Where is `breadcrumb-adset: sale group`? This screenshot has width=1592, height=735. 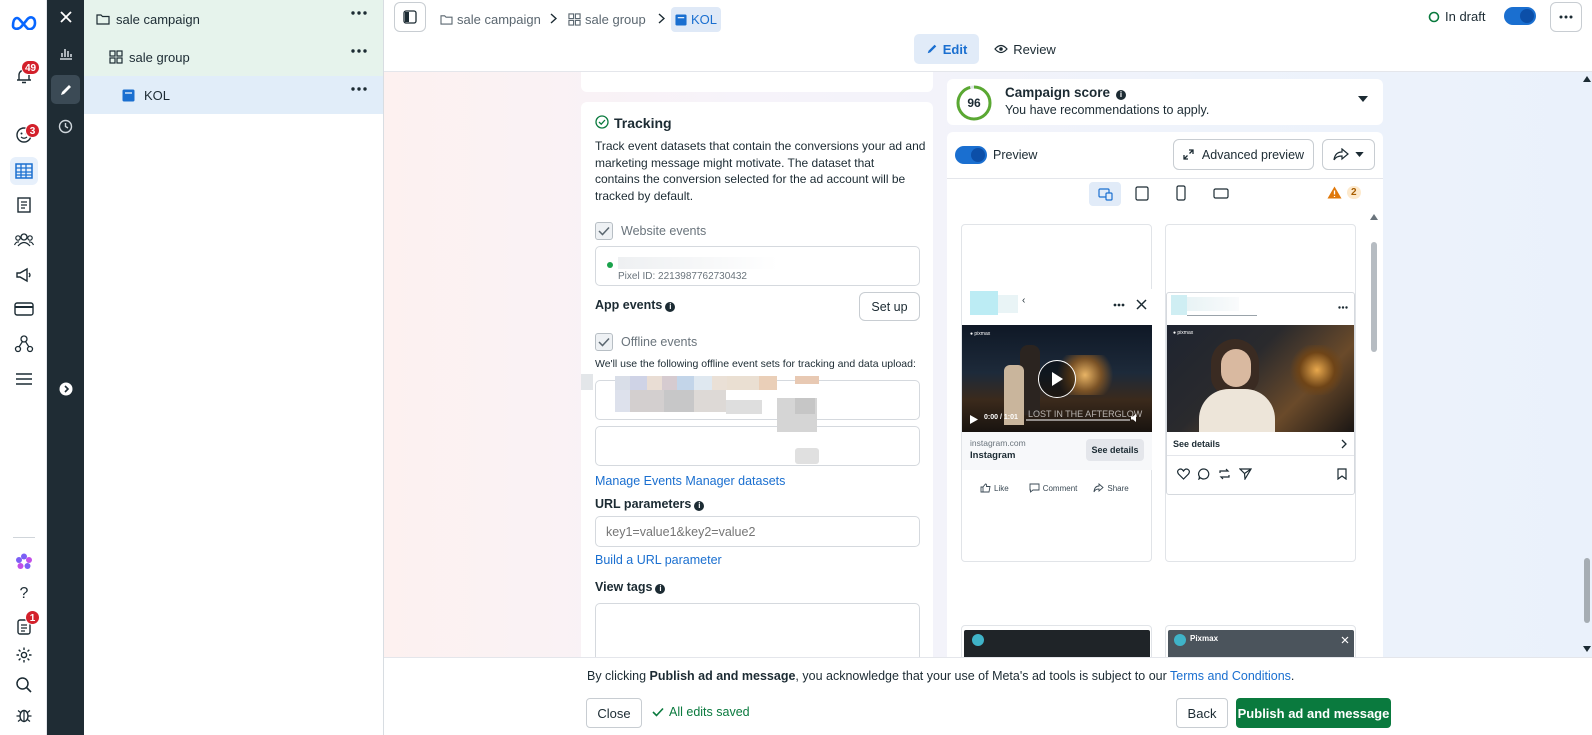 breadcrumb-adset: sale group is located at coordinates (607, 19).